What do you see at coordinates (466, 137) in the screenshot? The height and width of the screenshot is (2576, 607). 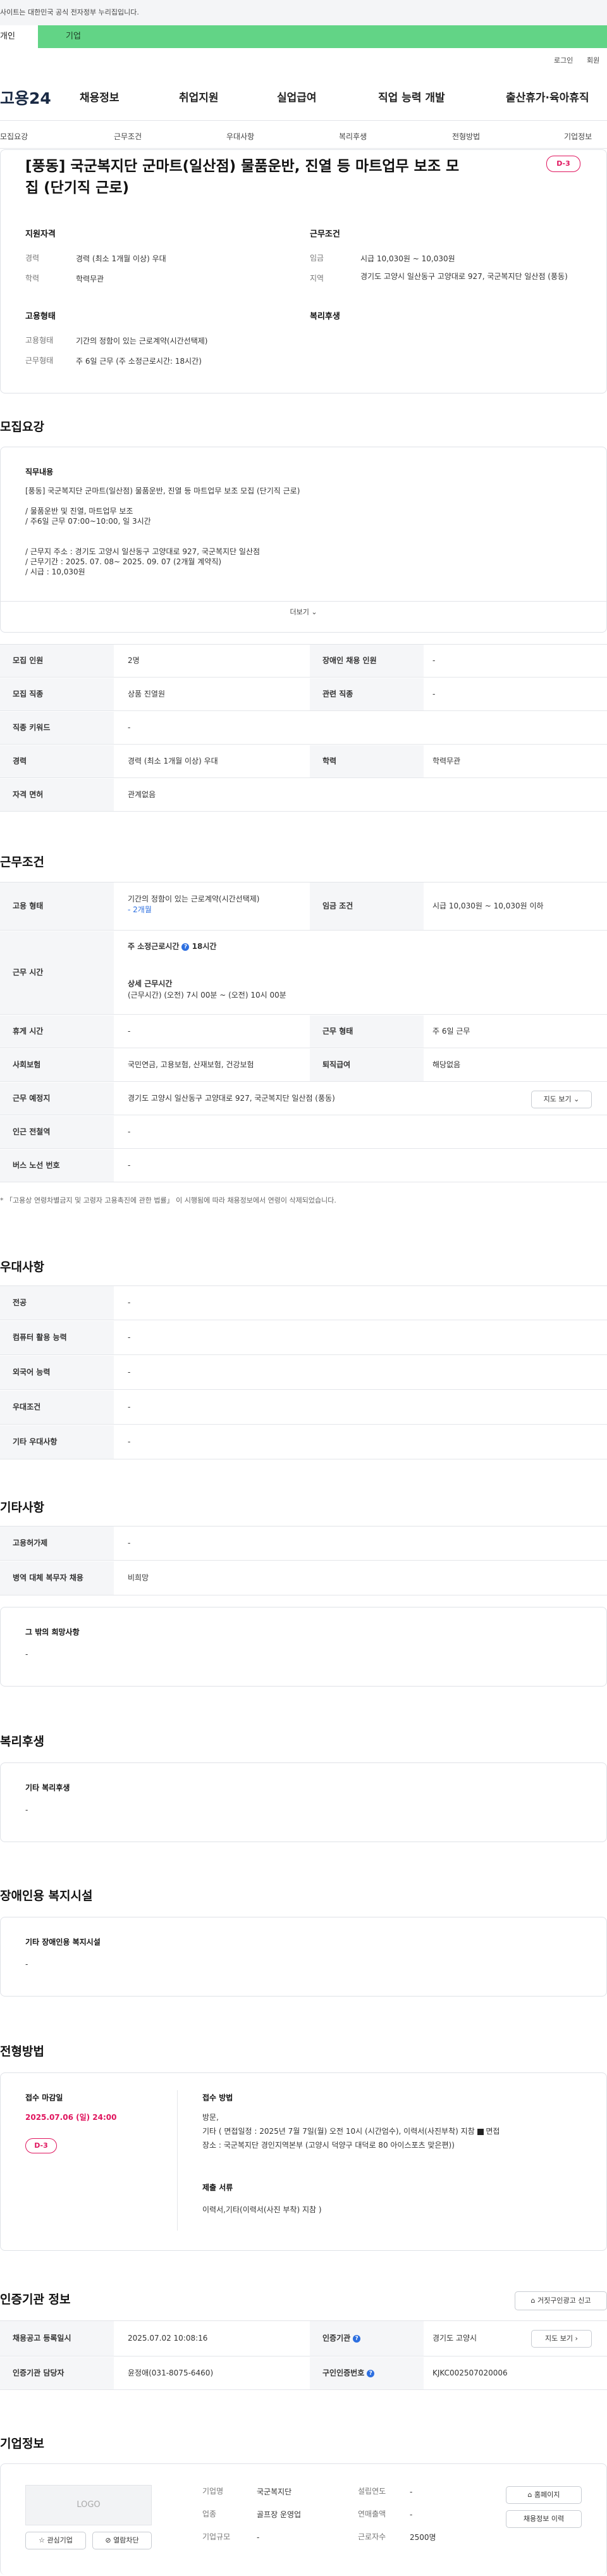 I see `snb-tab-process: 전형방법` at bounding box center [466, 137].